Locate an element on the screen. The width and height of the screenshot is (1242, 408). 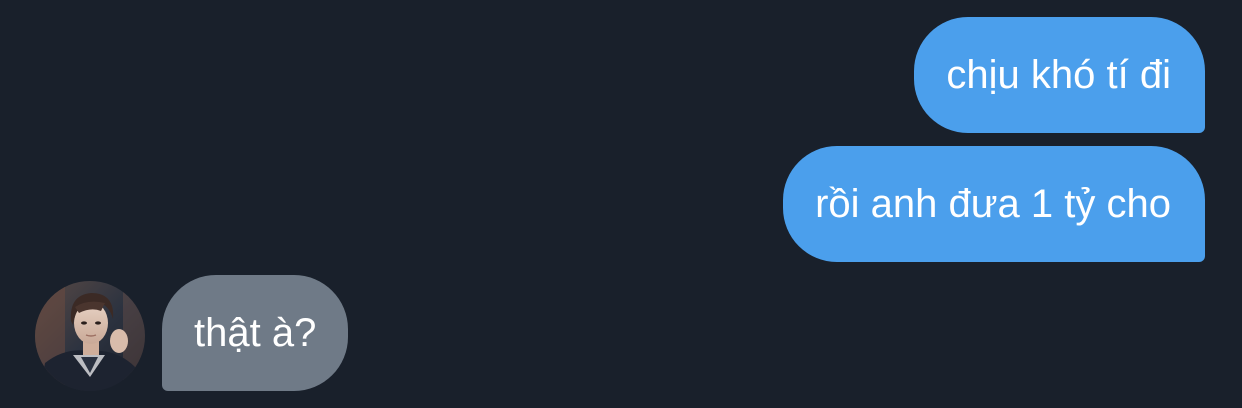
avatar is located at coordinates (90, 336).